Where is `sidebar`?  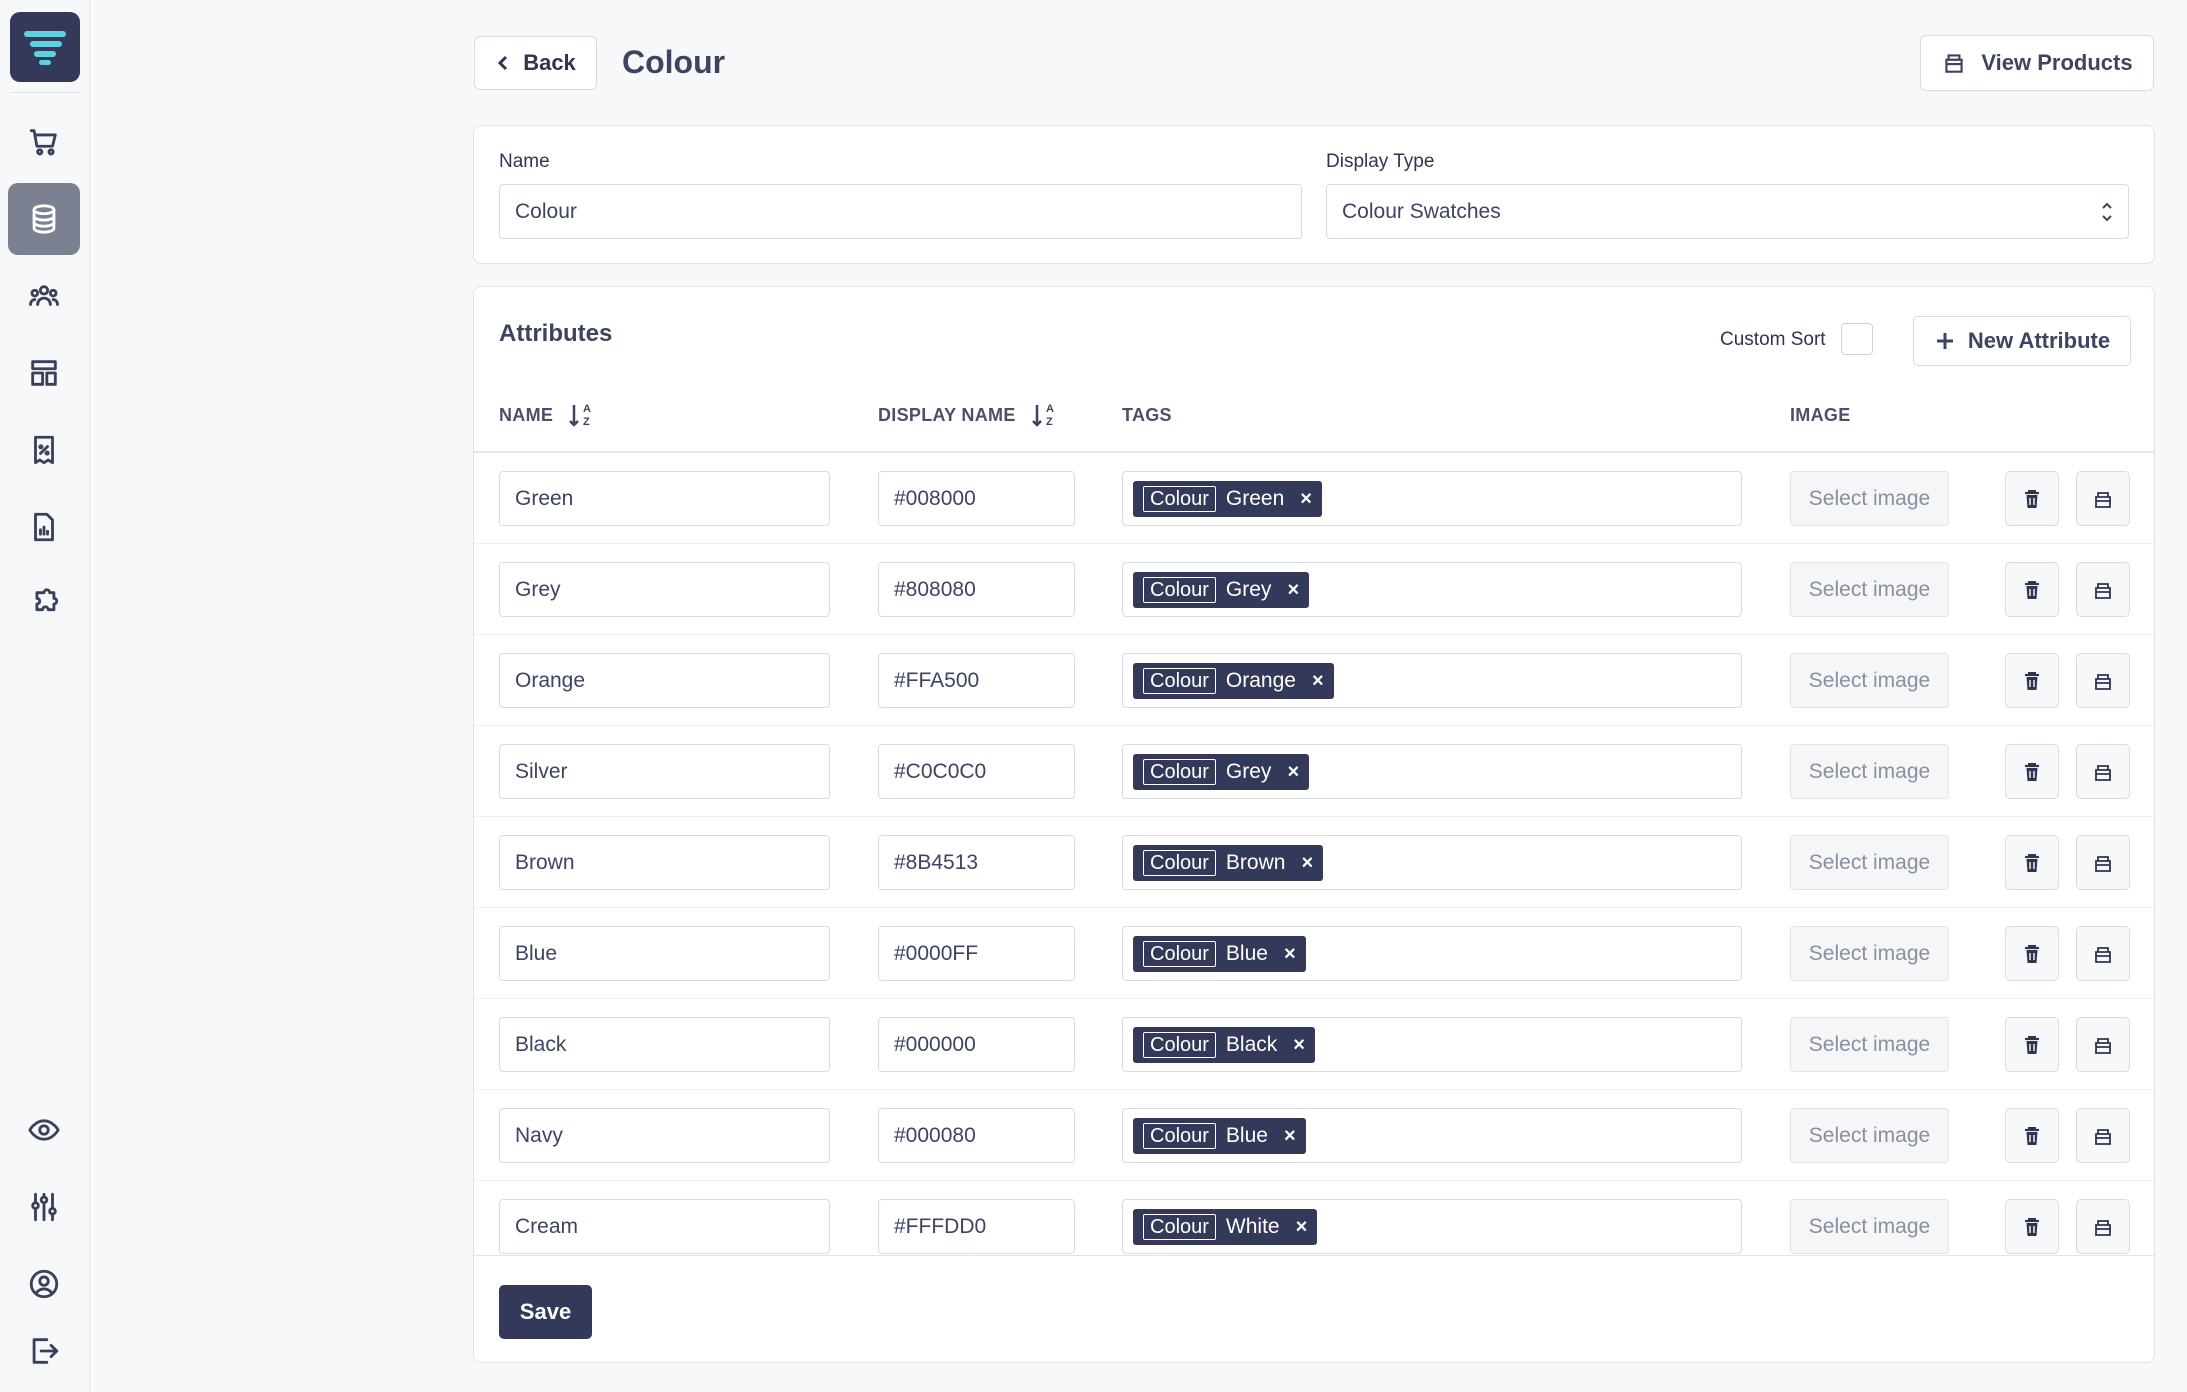 sidebar is located at coordinates (45, 696).